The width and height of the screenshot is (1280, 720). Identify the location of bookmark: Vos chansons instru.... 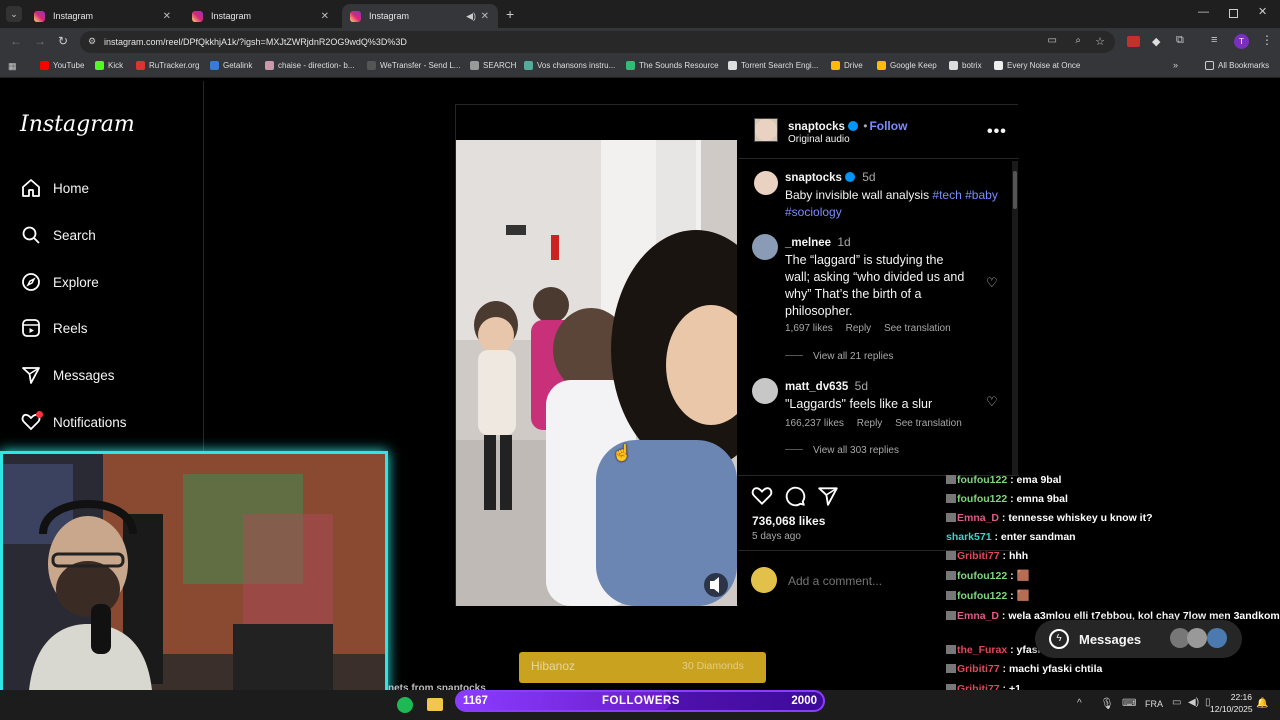
(569, 65).